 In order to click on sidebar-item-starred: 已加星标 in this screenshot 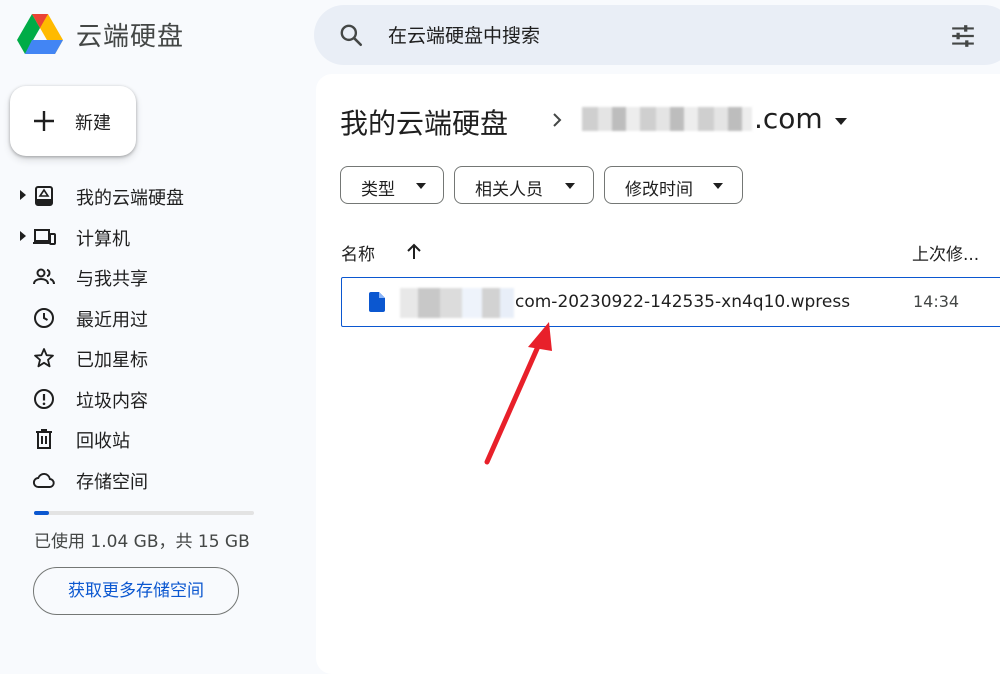, I will do `click(150, 358)`.